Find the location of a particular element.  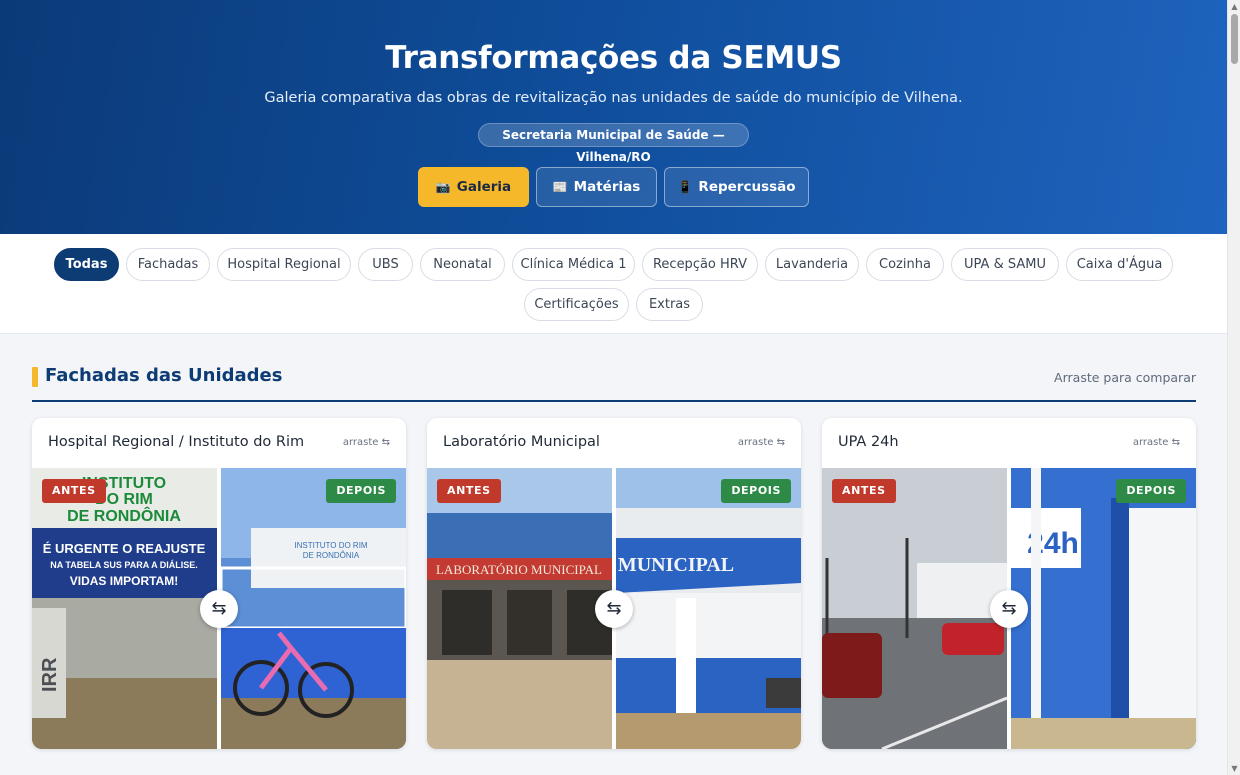

filter-chip-certificacoes: Certificações is located at coordinates (576, 304).